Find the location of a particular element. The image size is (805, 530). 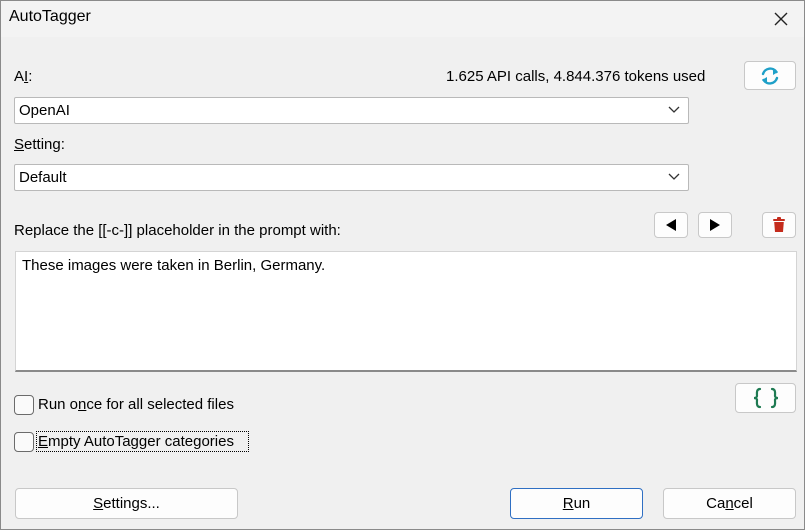

curly-braces-icon is located at coordinates (765, 398).